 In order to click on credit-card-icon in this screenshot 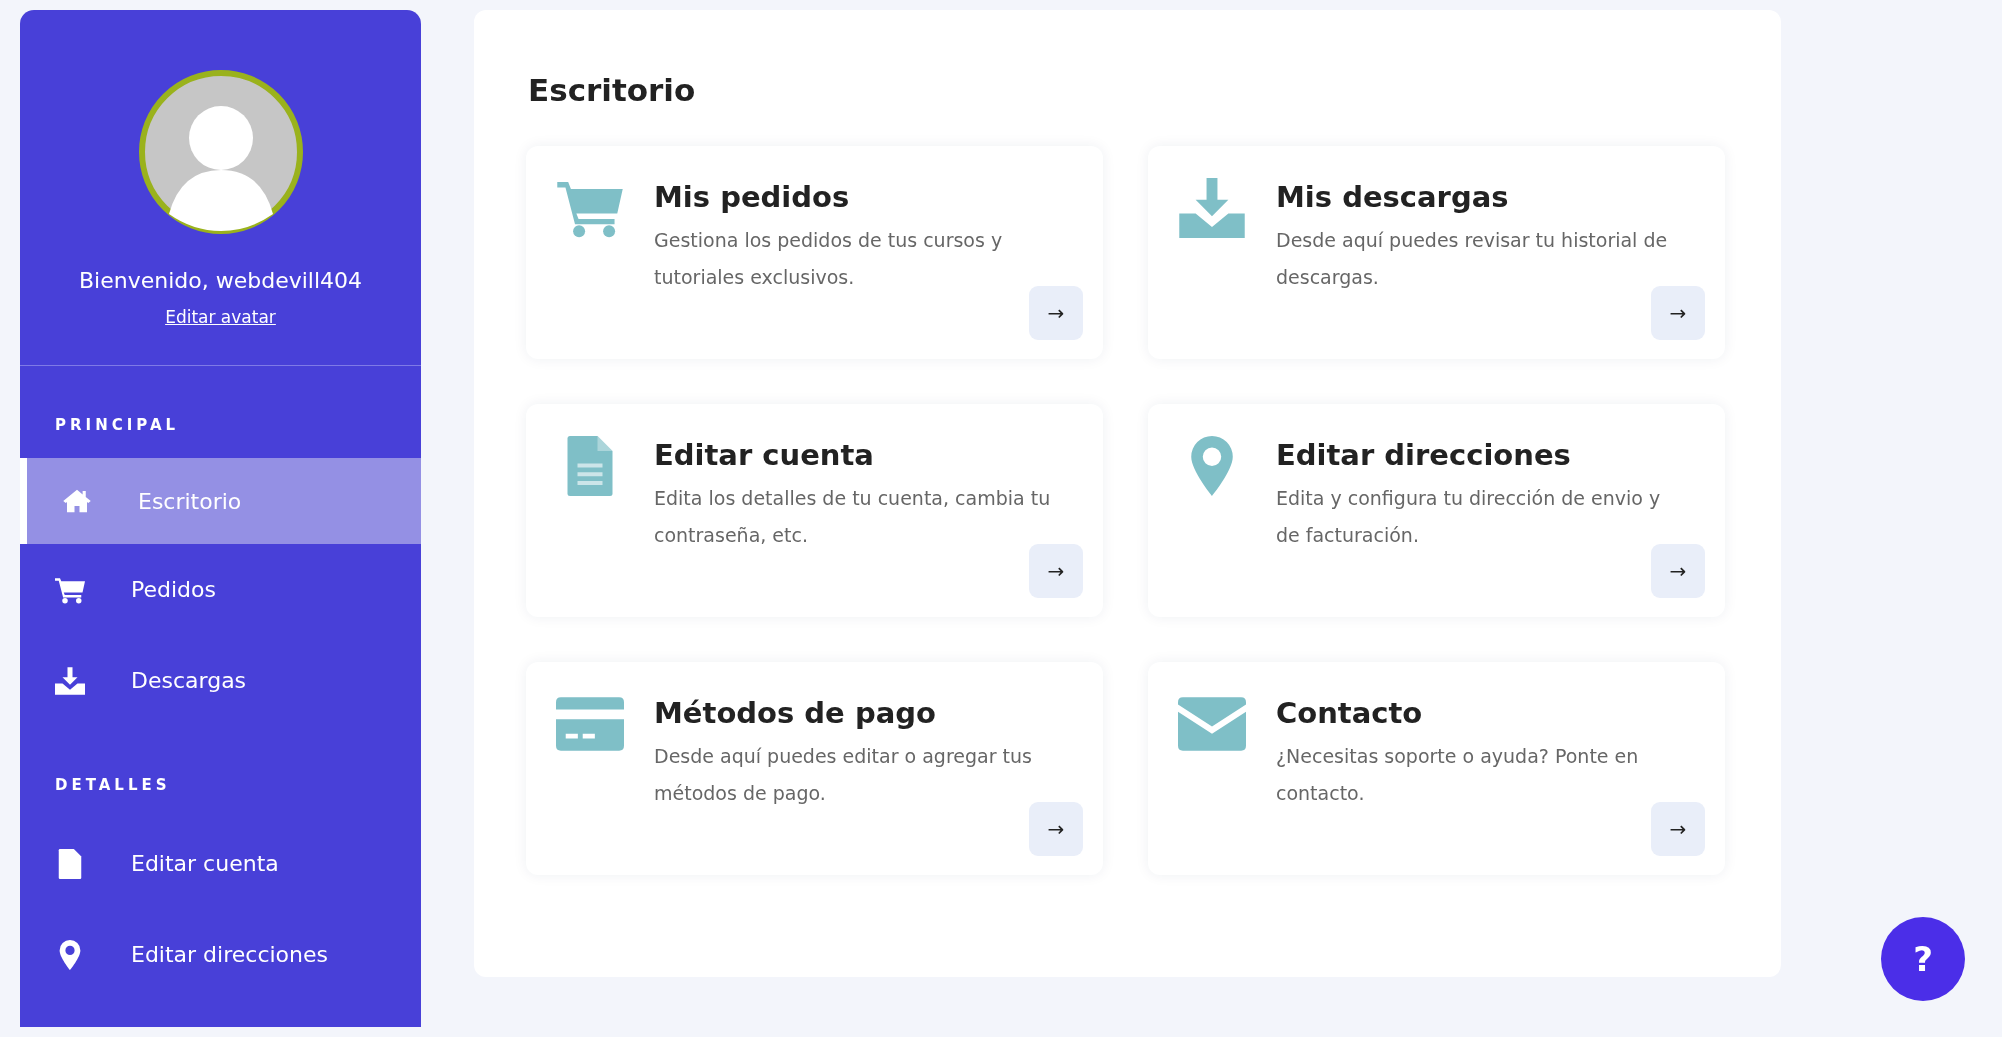, I will do `click(590, 724)`.